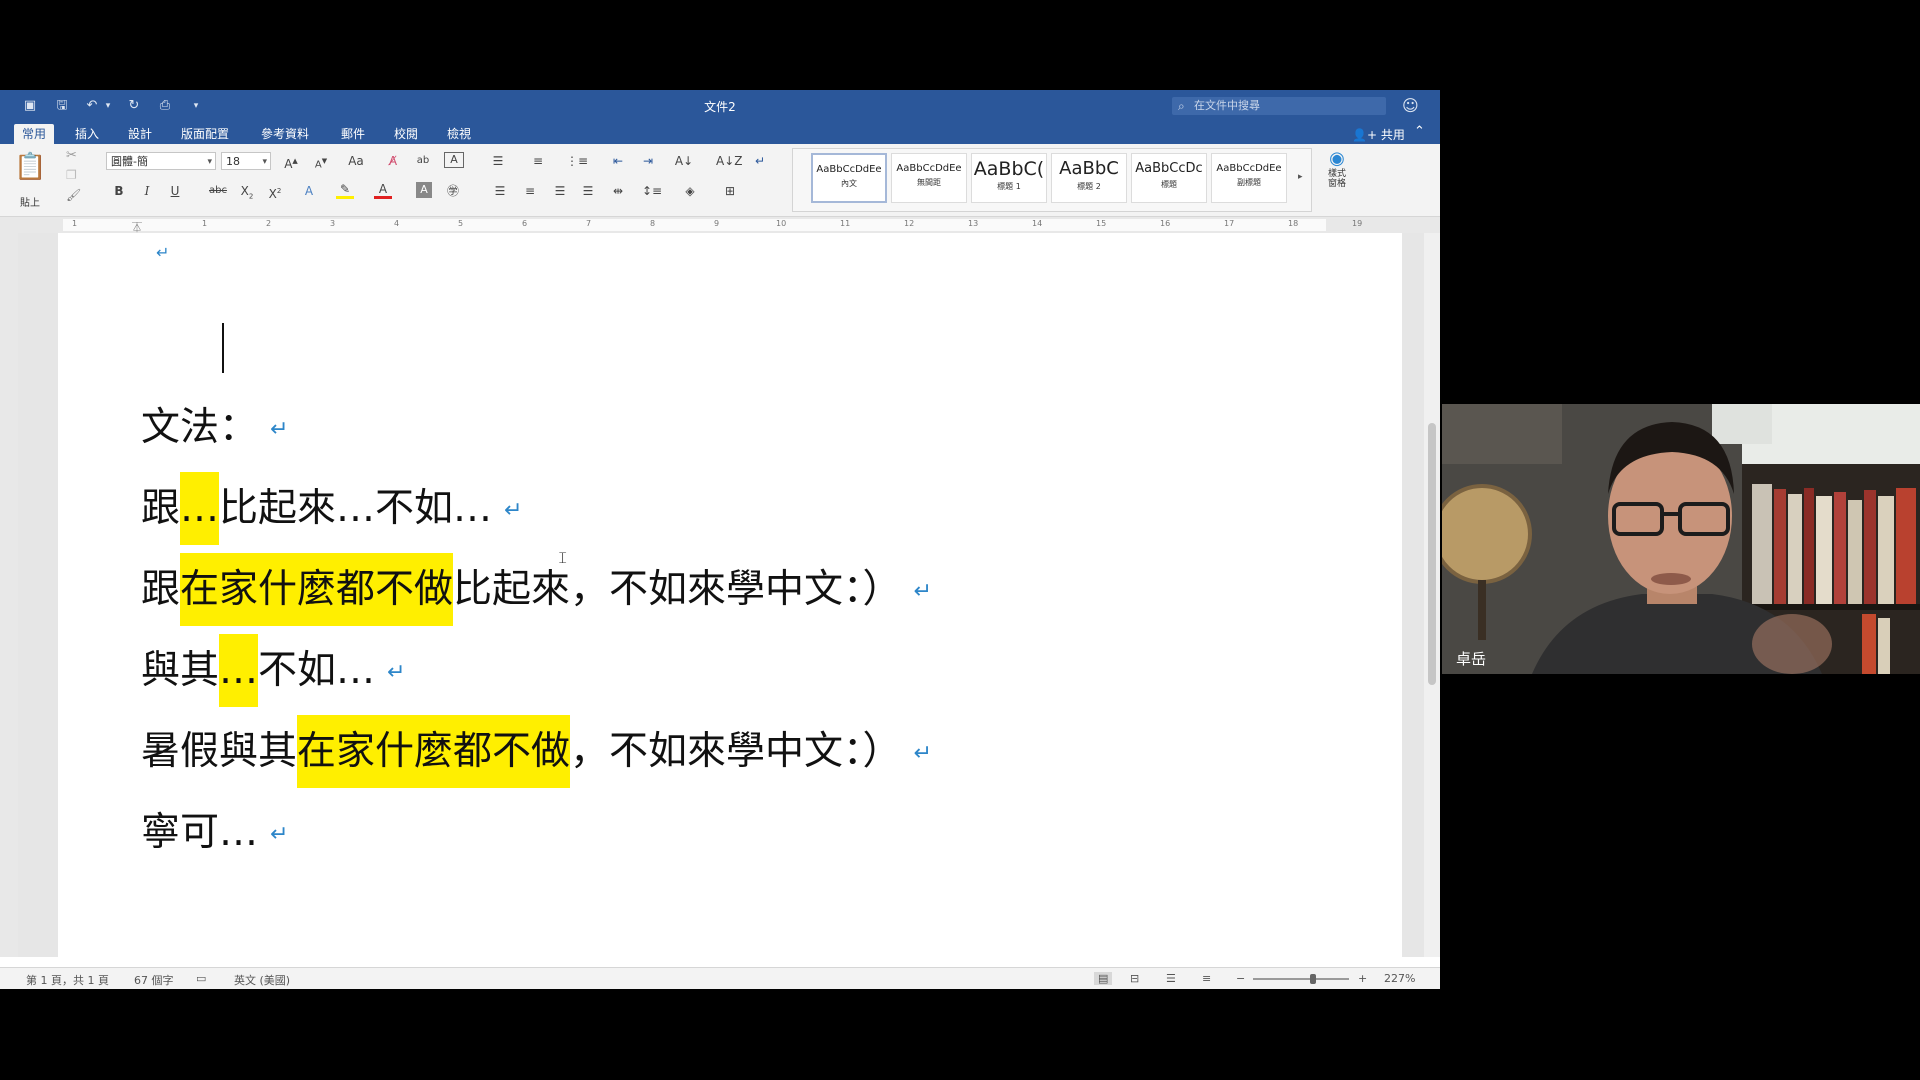 The height and width of the screenshot is (1080, 1920). Describe the element at coordinates (1279, 106) in the screenshot. I see `search-input: ⌕ 在文件中搜尋` at that location.